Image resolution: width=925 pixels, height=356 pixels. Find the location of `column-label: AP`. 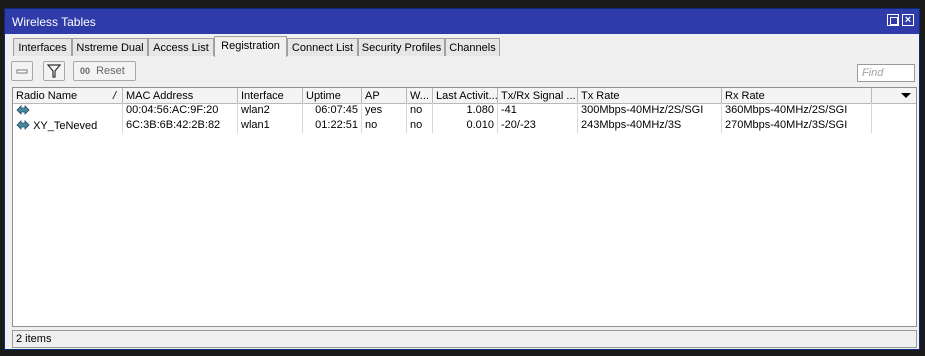

column-label: AP is located at coordinates (372, 96).